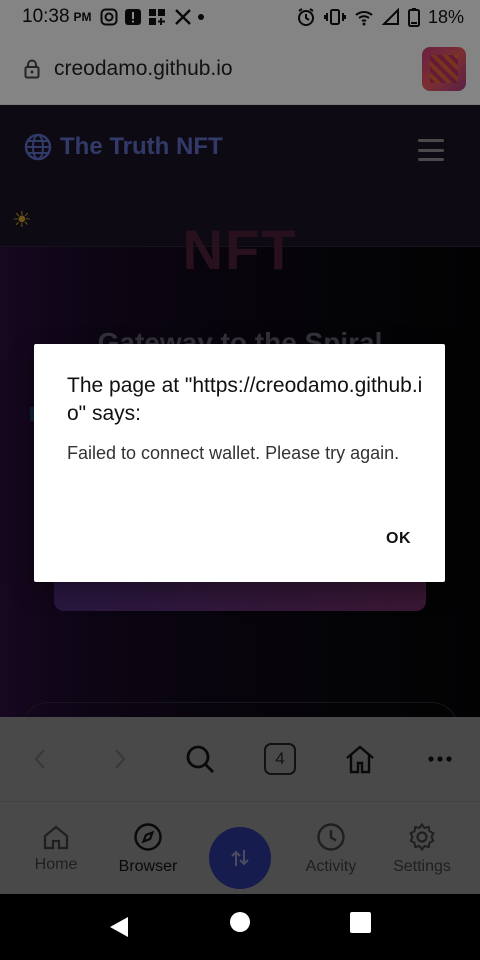  Describe the element at coordinates (56, 864) in the screenshot. I see `nav-home-label: Home` at that location.